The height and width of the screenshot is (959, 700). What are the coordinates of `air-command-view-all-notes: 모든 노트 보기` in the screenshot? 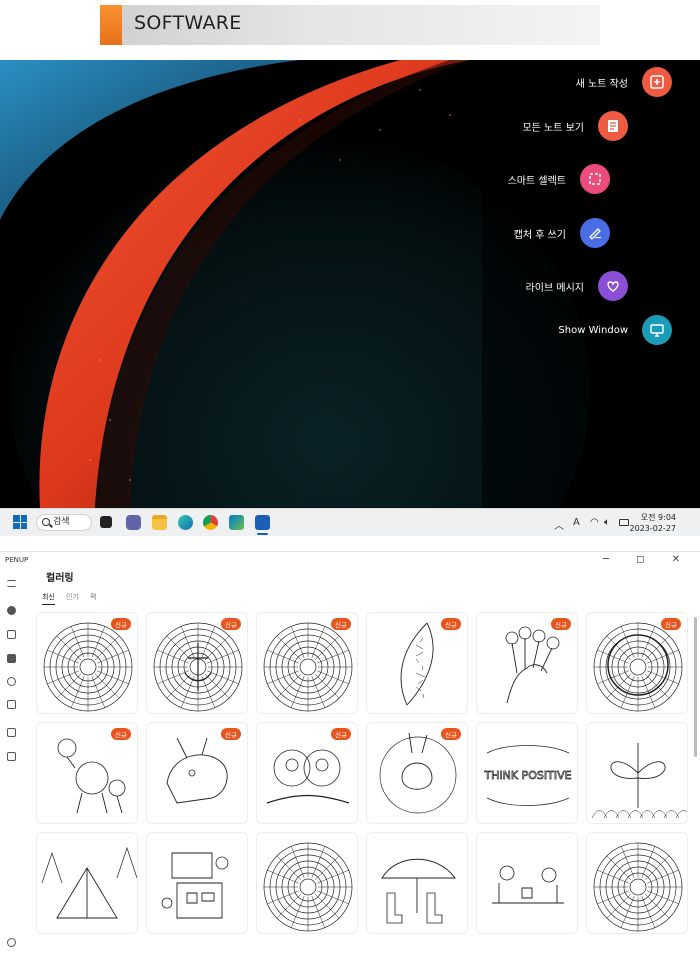 It's located at (575, 126).